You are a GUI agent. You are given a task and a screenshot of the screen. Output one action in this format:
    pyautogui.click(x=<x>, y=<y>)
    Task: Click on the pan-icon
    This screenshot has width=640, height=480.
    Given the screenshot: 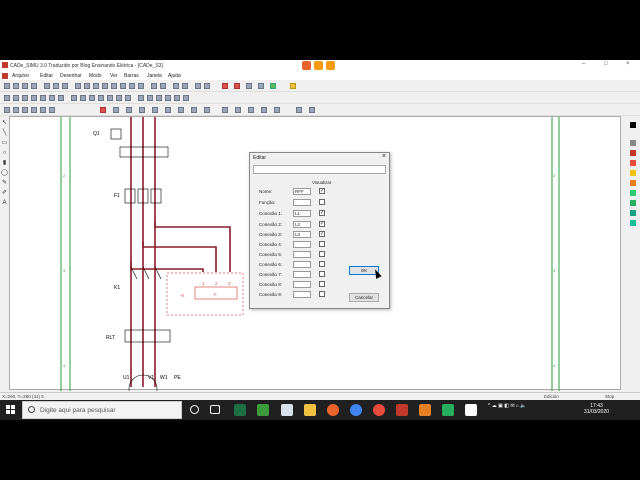 What is the action you would take?
    pyautogui.click(x=123, y=86)
    